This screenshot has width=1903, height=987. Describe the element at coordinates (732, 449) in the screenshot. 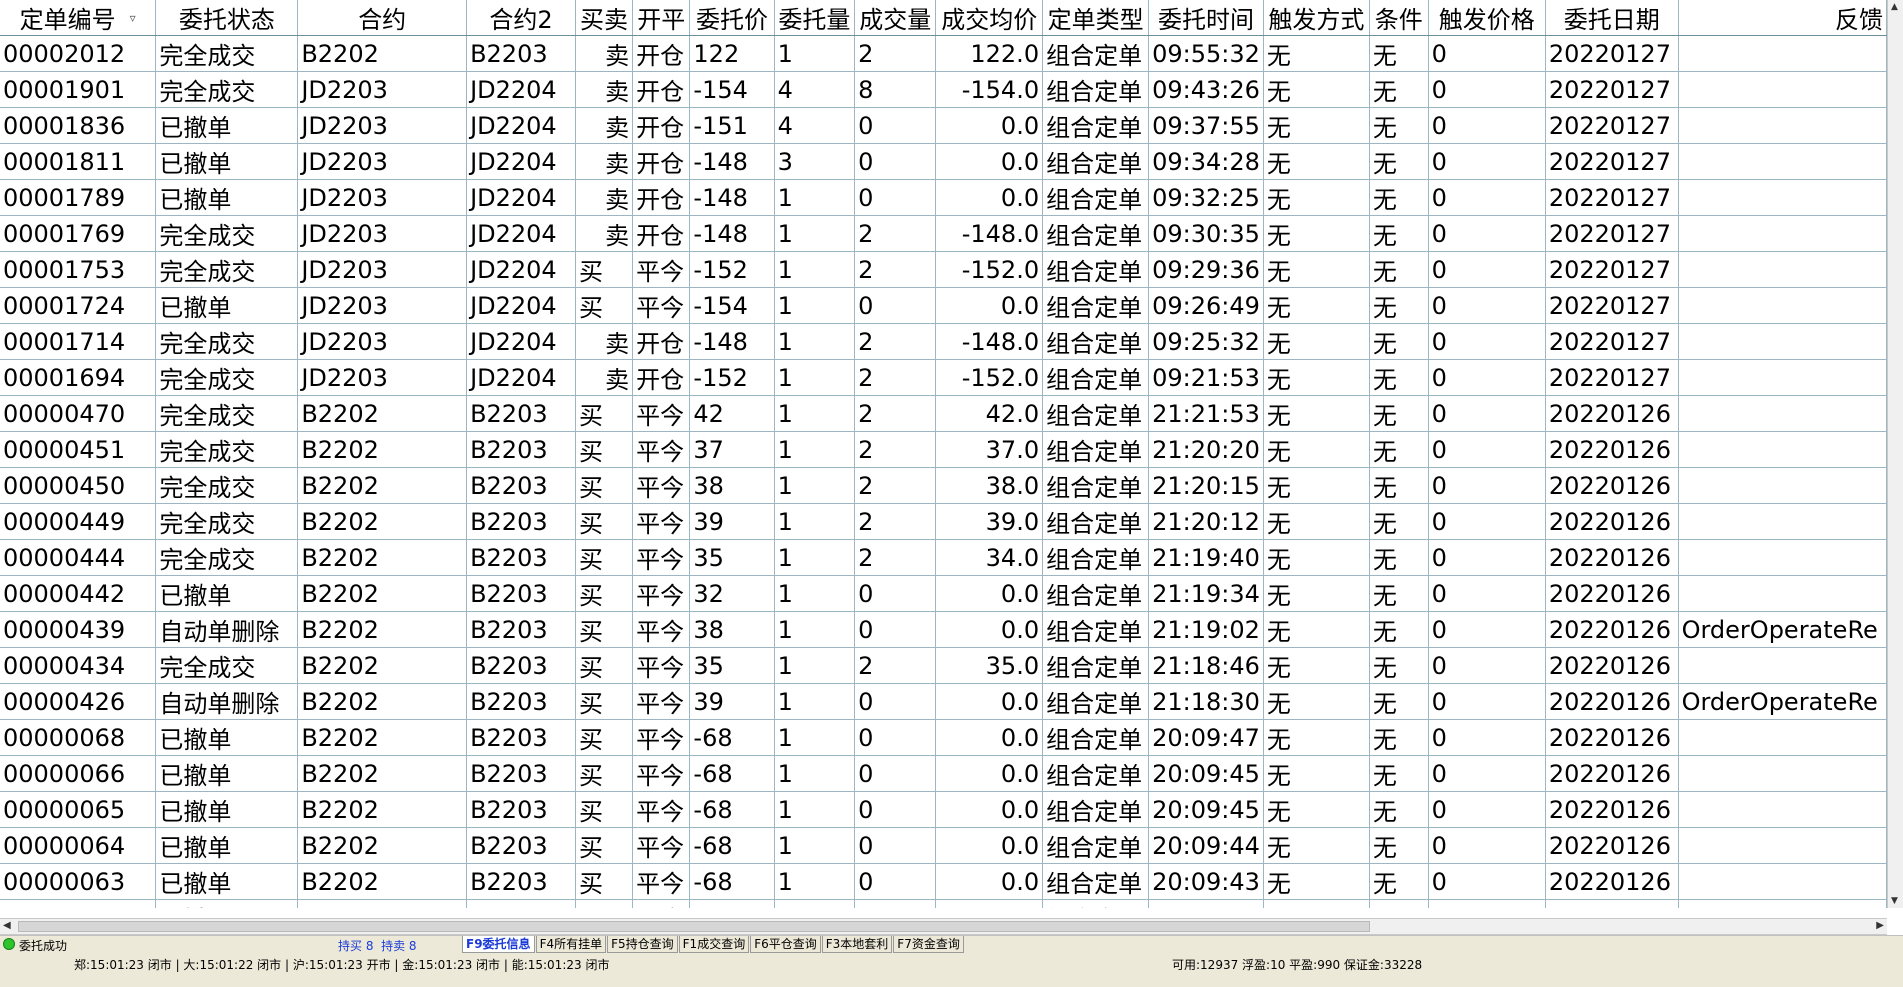

I see `cell-order-price: 37` at that location.